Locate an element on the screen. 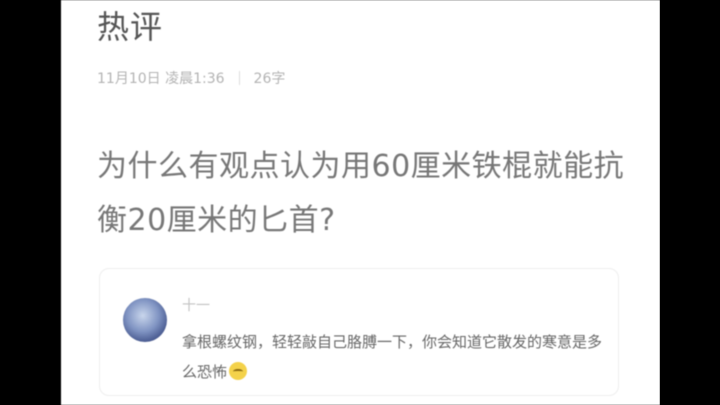 Image resolution: width=720 pixels, height=405 pixels. article-meta: 11月10日 凌晨1:36 26字 is located at coordinates (191, 78).